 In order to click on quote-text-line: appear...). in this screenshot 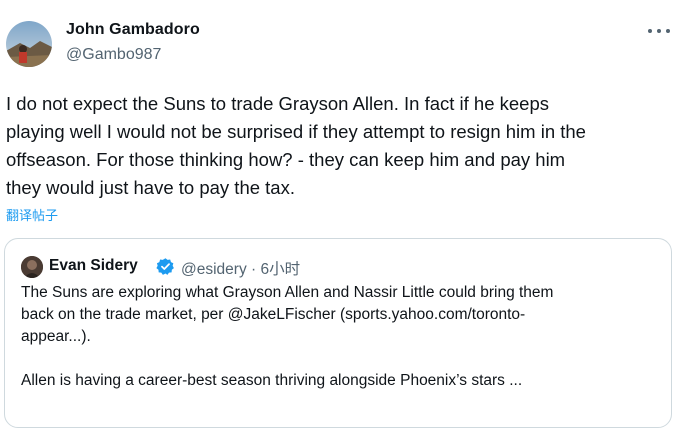, I will do `click(56, 336)`.